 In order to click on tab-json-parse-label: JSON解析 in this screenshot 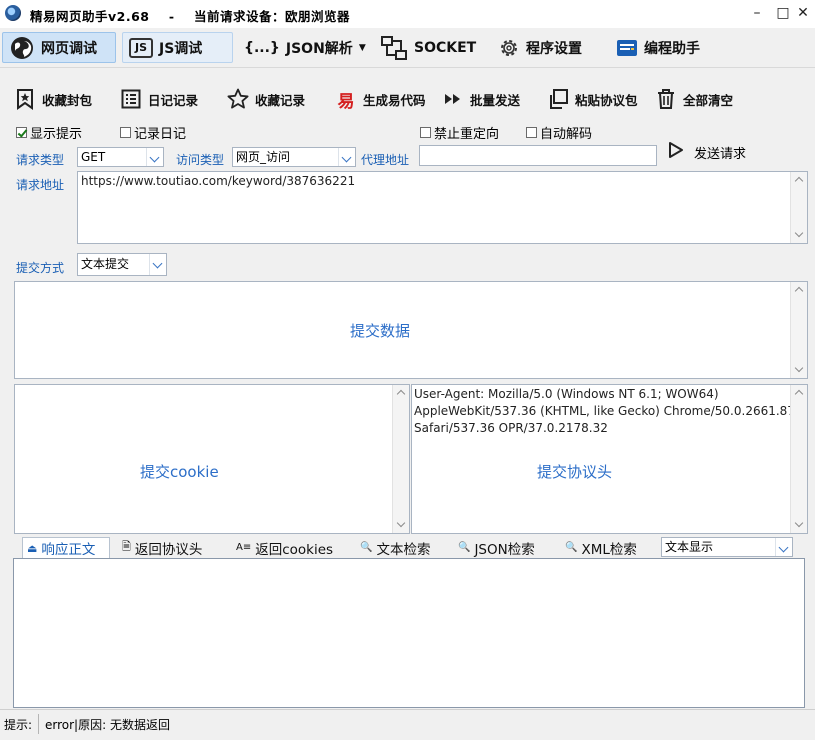, I will do `click(319, 48)`.